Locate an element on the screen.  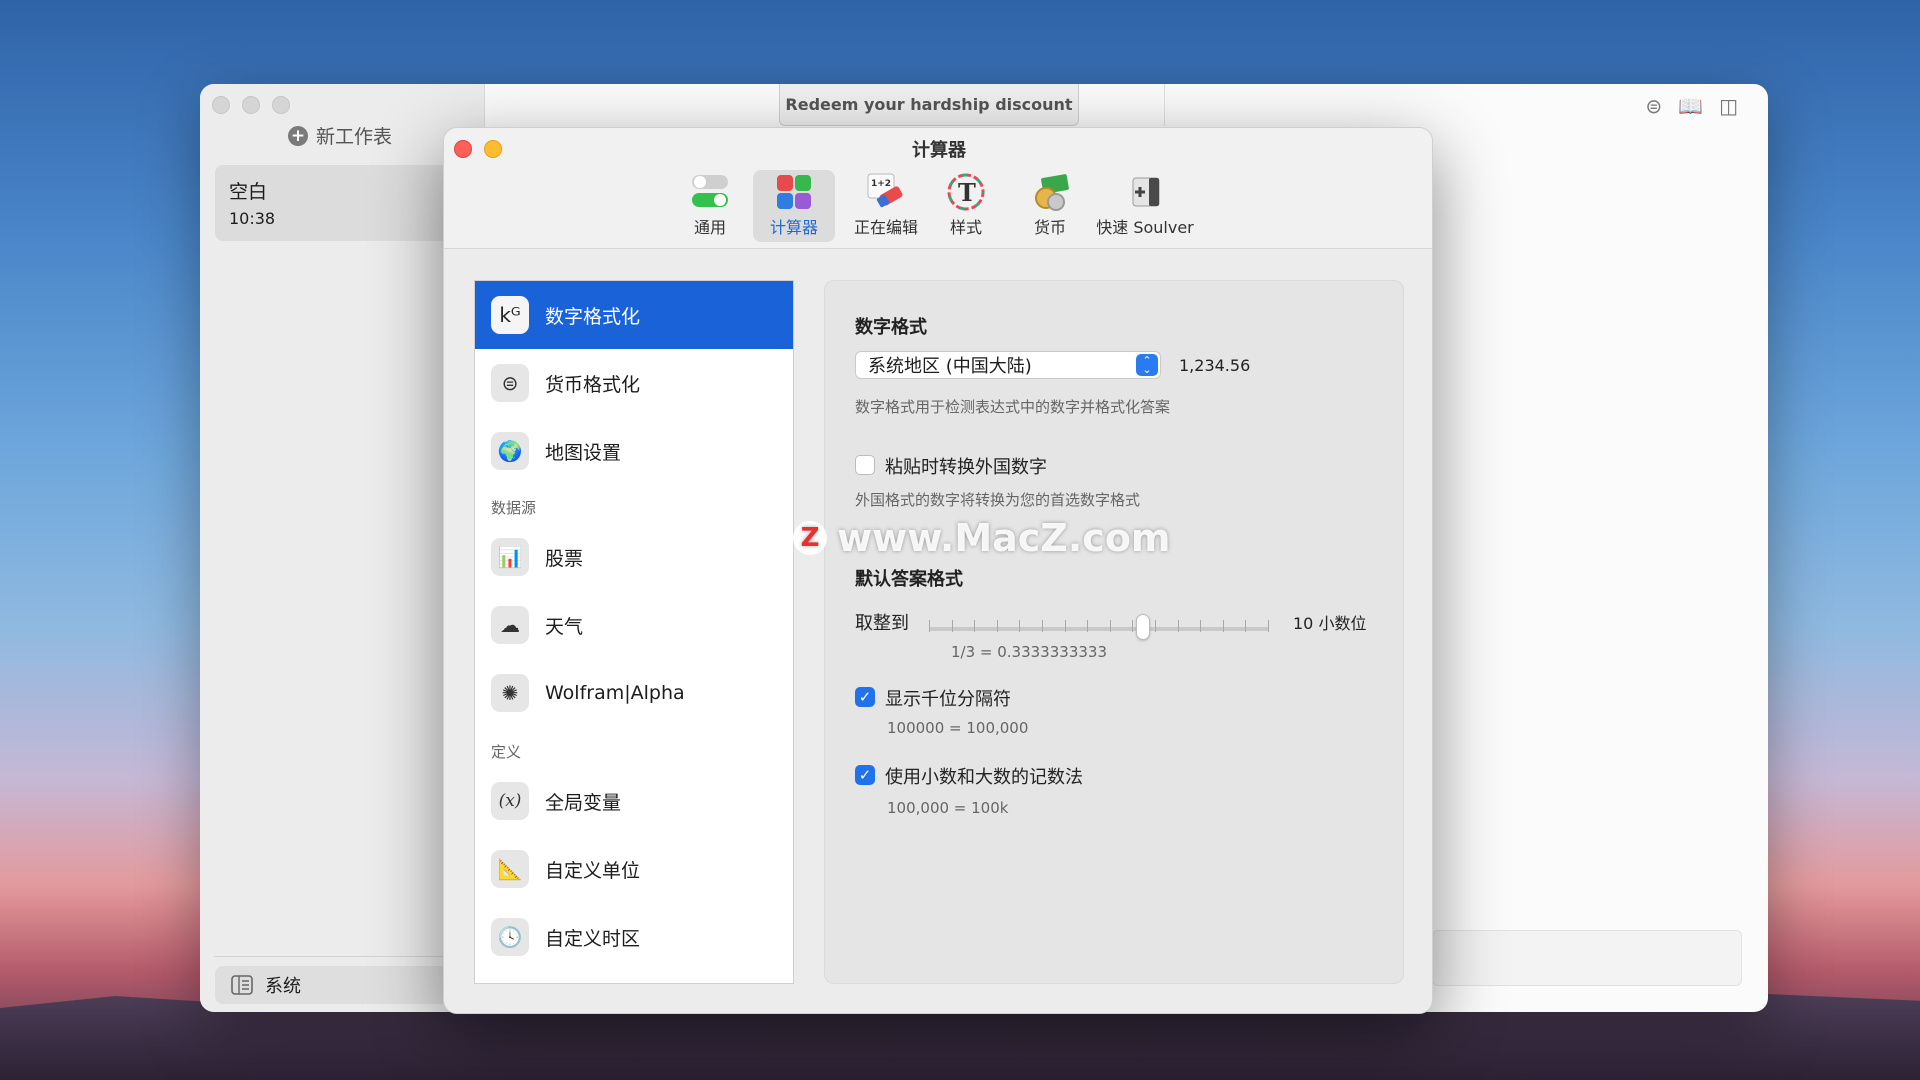
notation-checkbox: ✓ is located at coordinates (865, 775).